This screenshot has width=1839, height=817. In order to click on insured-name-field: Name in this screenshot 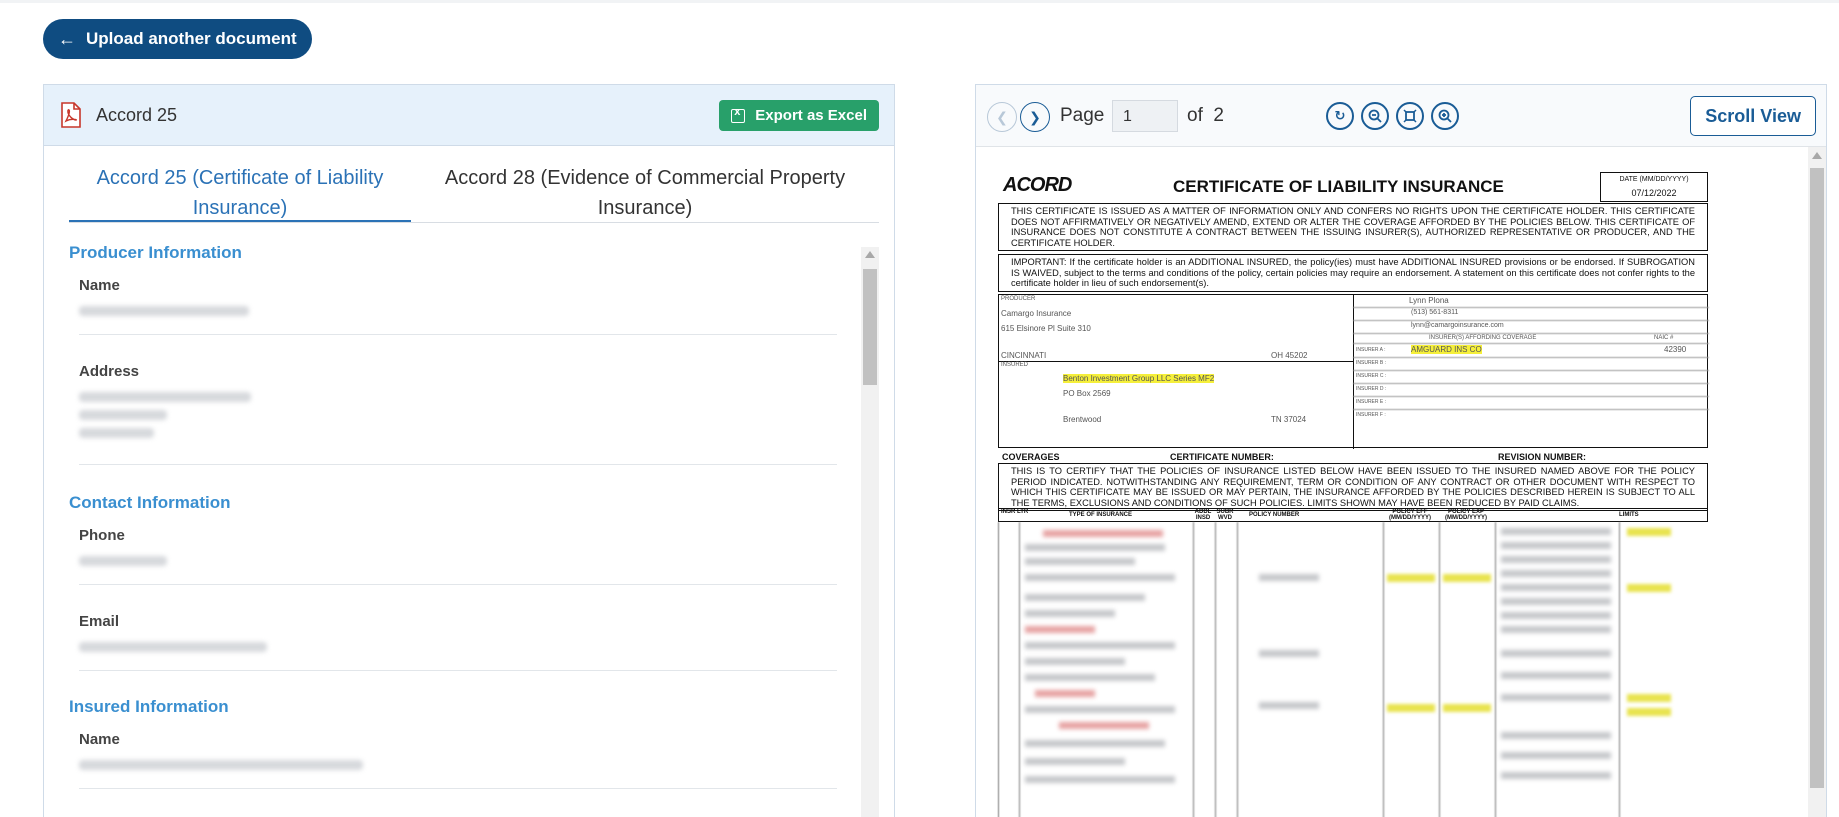, I will do `click(458, 760)`.